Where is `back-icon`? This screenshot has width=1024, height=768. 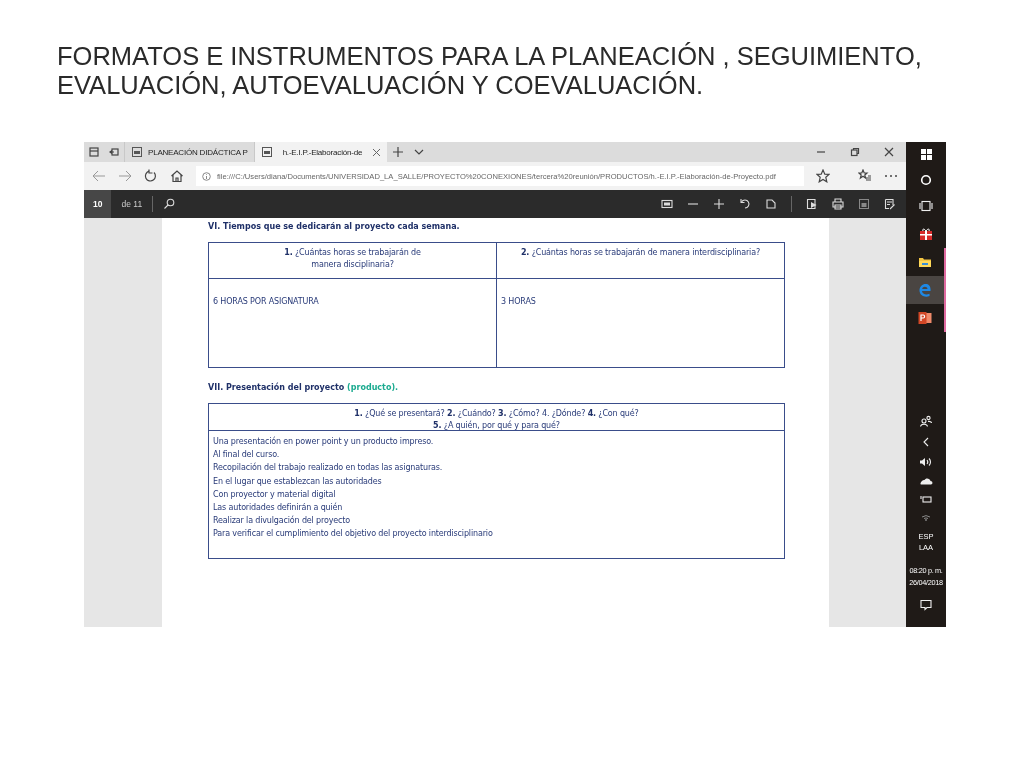 back-icon is located at coordinates (99, 176).